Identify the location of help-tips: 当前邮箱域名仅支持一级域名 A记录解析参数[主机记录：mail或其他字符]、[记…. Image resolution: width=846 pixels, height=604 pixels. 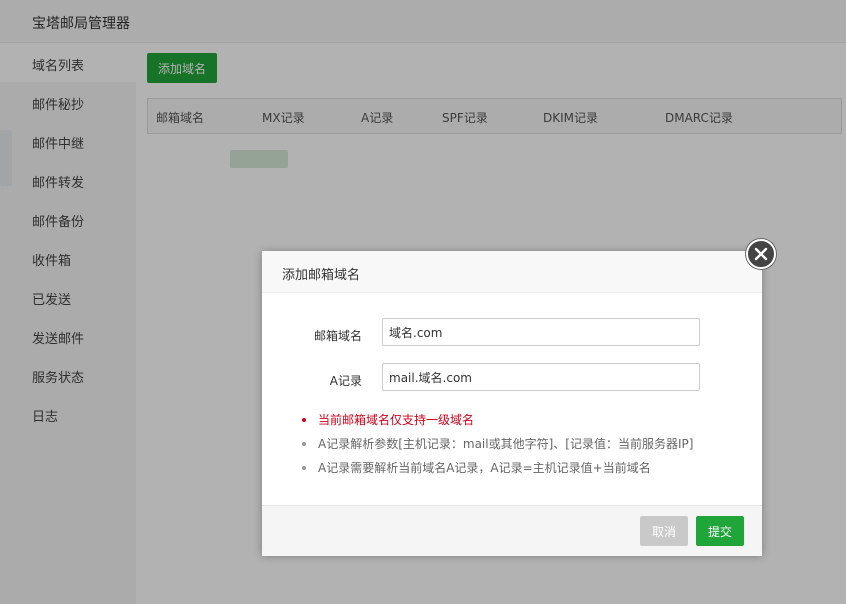
(522, 447).